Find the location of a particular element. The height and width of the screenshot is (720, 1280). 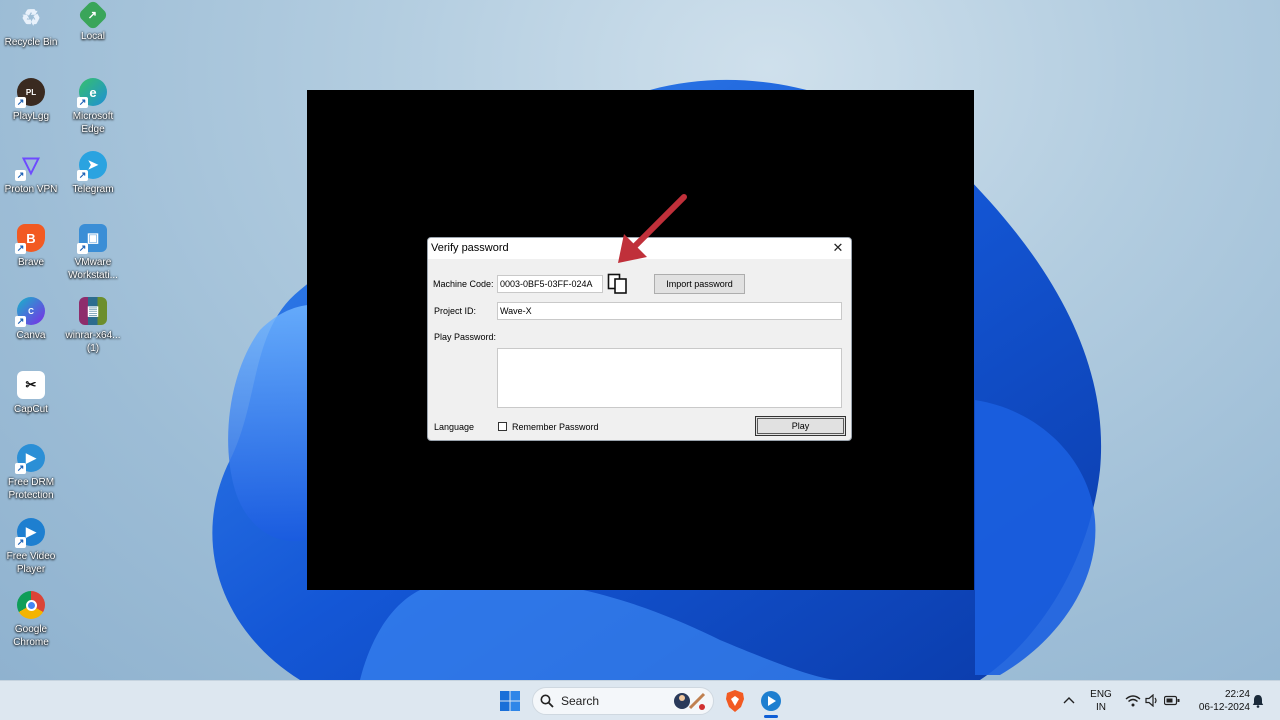

active-app-indicator is located at coordinates (771, 716).